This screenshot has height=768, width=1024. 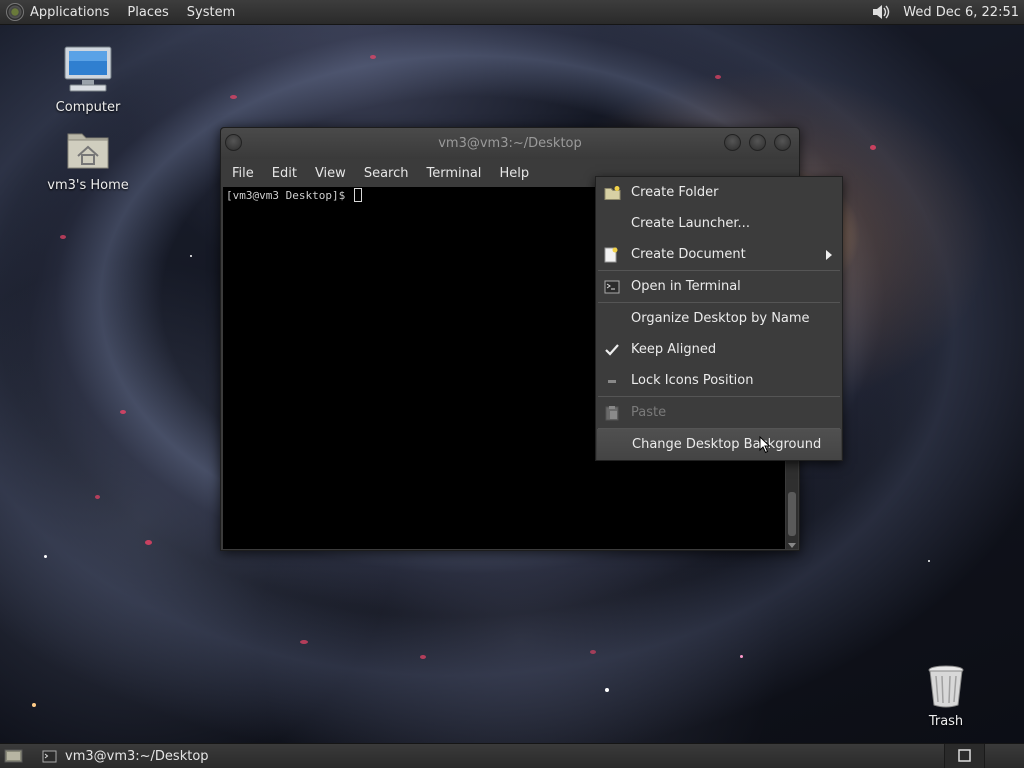 I want to click on panel-tray: Wed Dec 6, 22:51, so click(x=947, y=12).